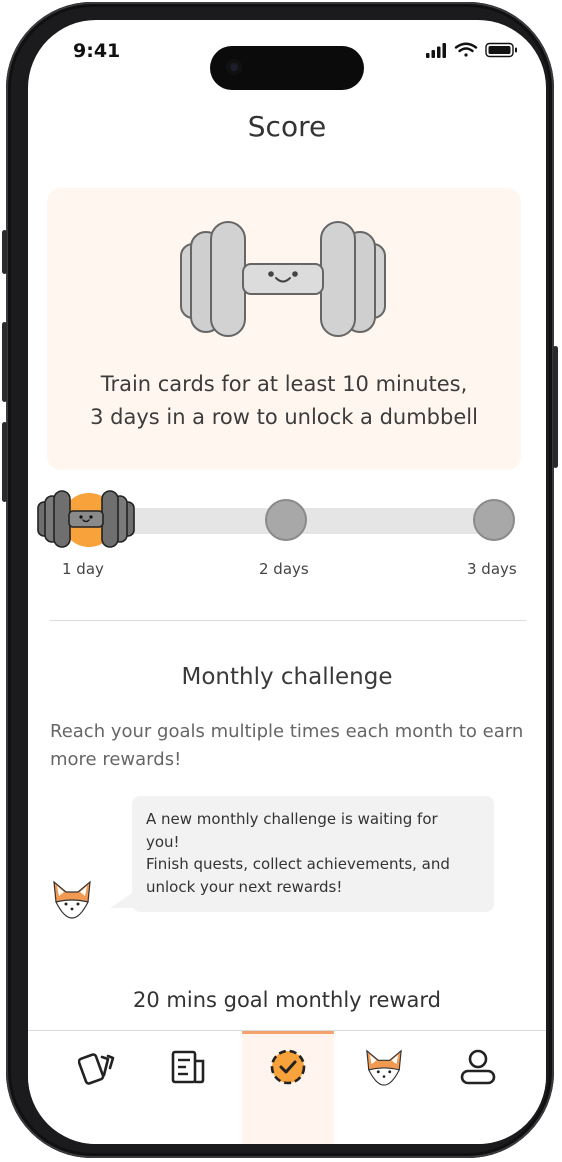  I want to click on monthly-reward-title: 20 mins goal monthly reward, so click(287, 1000).